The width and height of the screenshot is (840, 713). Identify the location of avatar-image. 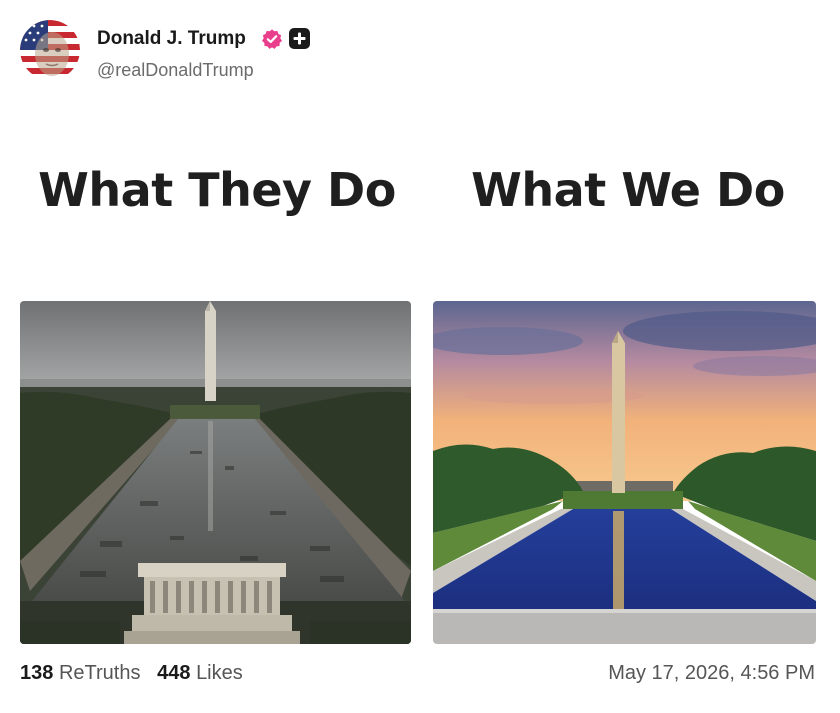
(50, 50).